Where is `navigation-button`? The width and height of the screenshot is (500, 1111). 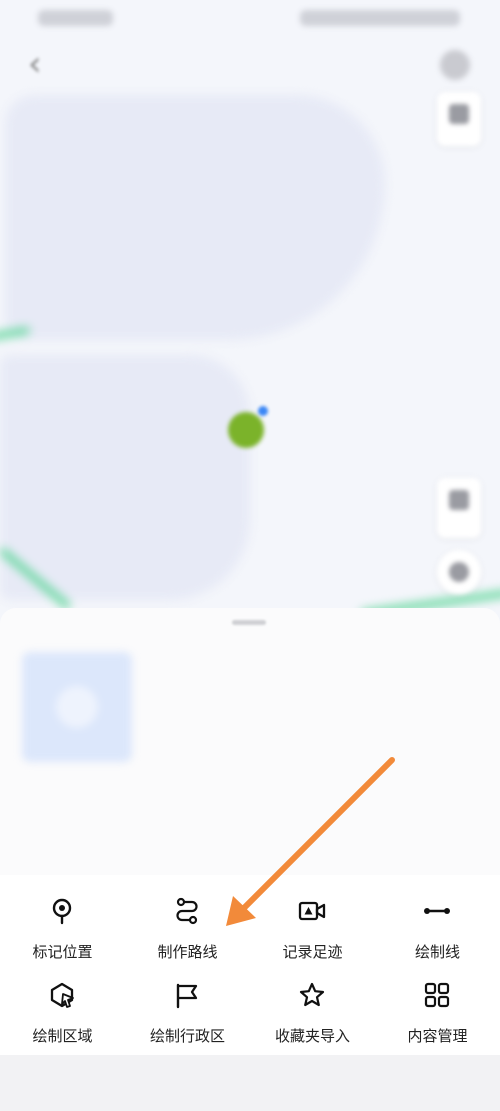
navigation-button is located at coordinates (459, 508).